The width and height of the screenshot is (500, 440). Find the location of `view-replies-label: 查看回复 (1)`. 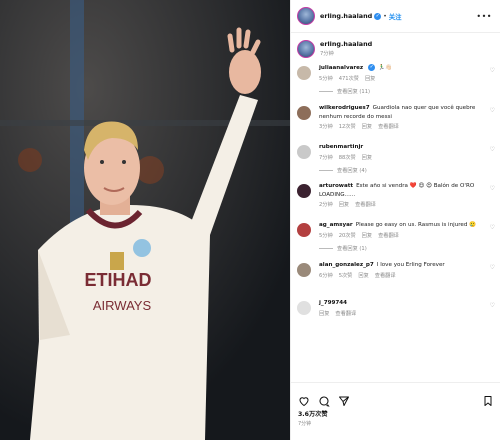

view-replies-label: 查看回复 (1) is located at coordinates (352, 248).